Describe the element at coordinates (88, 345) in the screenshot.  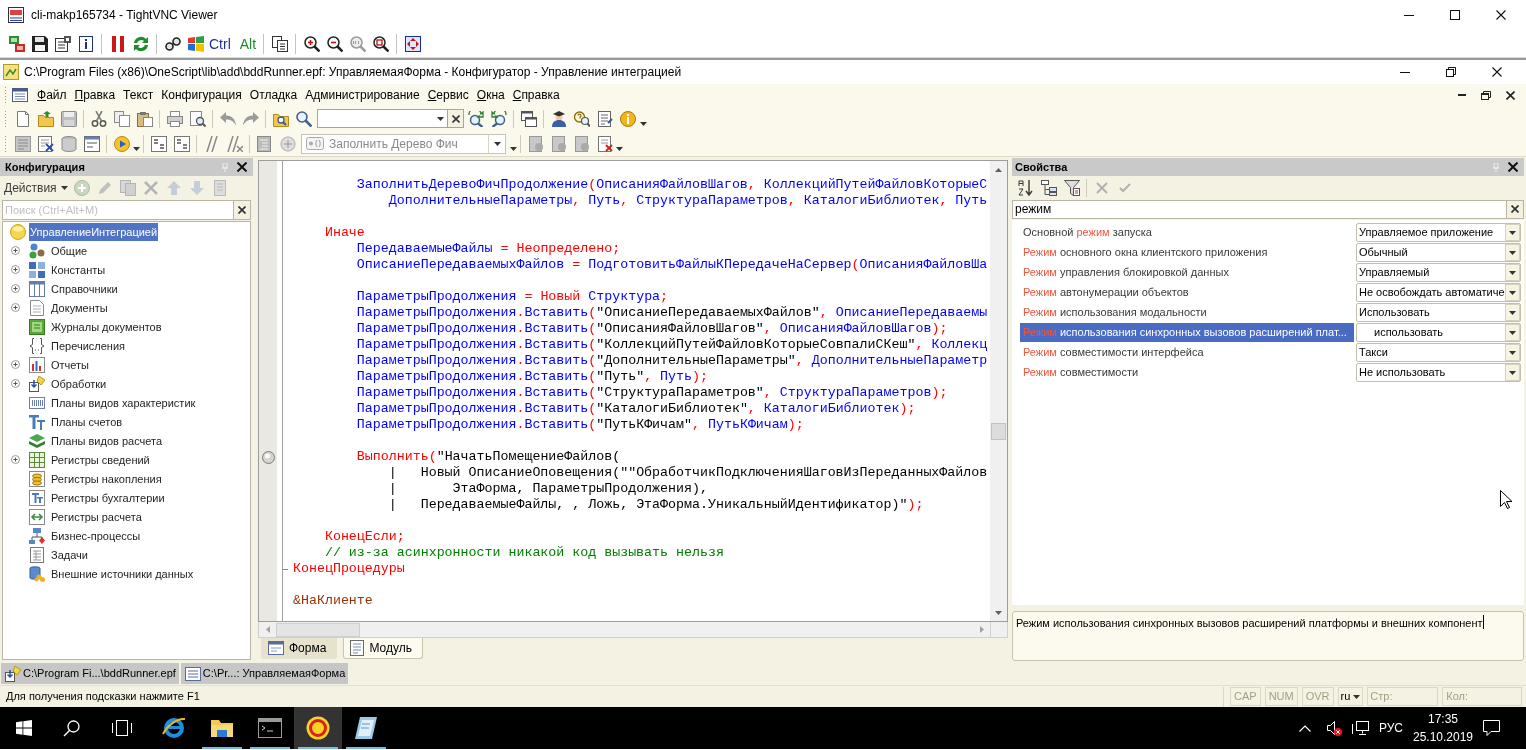
I see `tree-item: Перечисления` at that location.